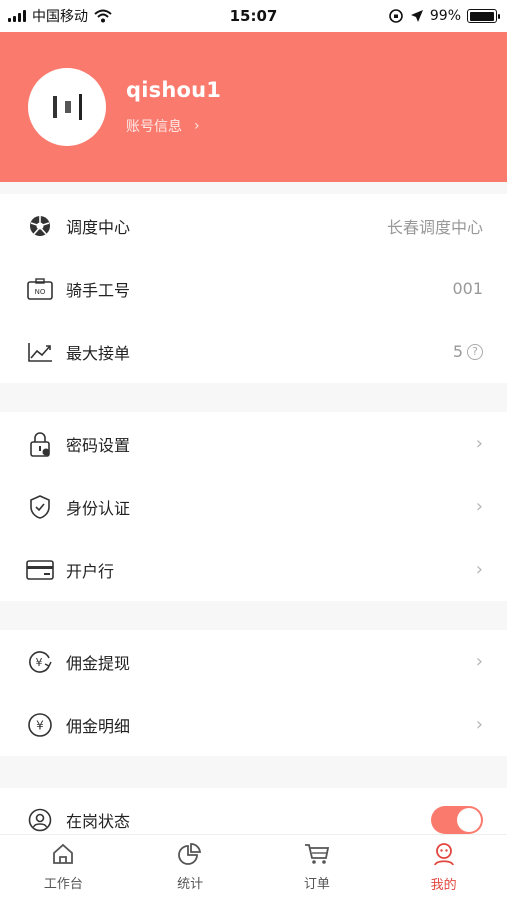 Image resolution: width=507 pixels, height=900 pixels. What do you see at coordinates (63, 884) in the screenshot?
I see `tab-label: 工作台` at bounding box center [63, 884].